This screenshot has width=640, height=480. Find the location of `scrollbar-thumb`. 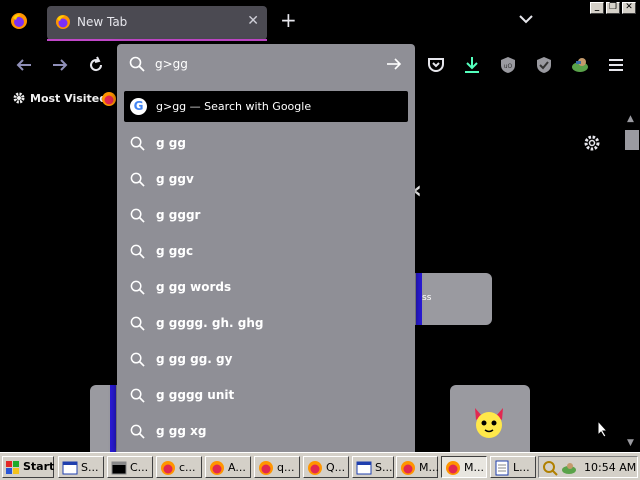

scrollbar-thumb is located at coordinates (632, 140).